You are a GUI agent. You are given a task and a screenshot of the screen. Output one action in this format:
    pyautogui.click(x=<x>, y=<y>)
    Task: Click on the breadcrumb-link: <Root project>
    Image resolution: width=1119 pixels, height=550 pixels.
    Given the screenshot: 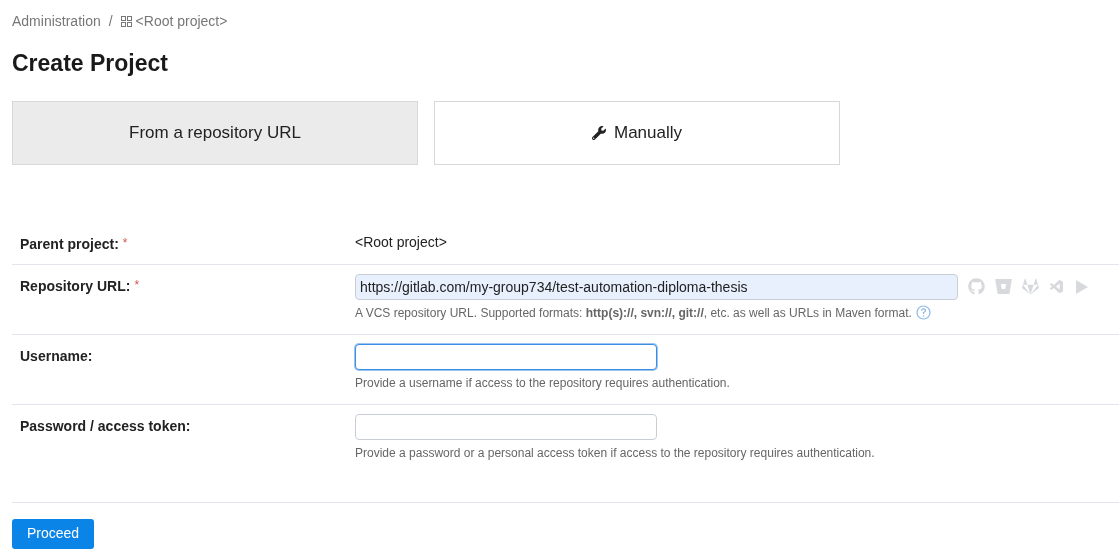 What is the action you would take?
    pyautogui.click(x=181, y=21)
    